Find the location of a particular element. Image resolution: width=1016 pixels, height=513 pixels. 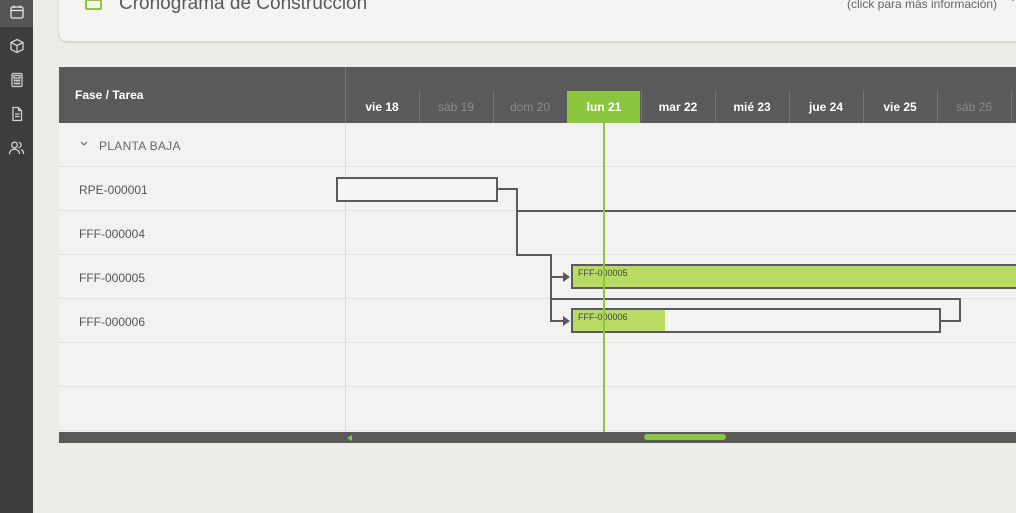

sidebar-item-documents is located at coordinates (16, 114).